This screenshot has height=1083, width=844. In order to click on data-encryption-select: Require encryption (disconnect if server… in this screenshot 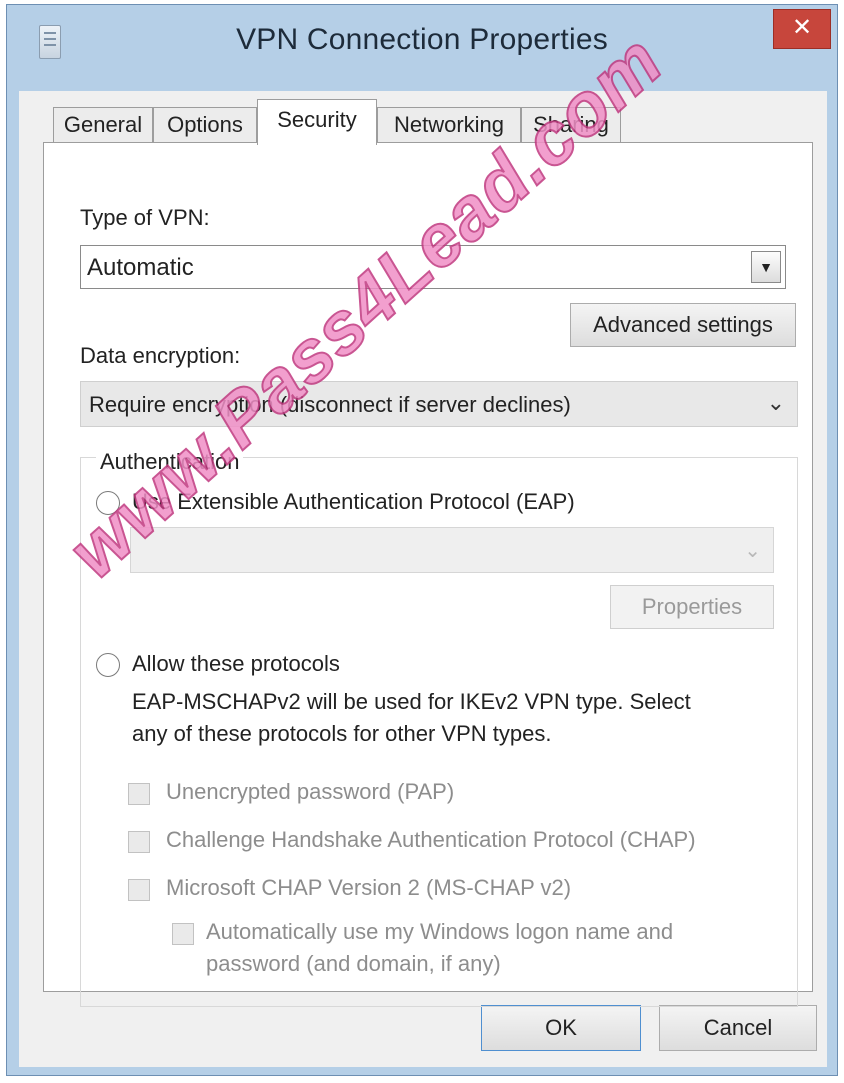, I will do `click(439, 404)`.